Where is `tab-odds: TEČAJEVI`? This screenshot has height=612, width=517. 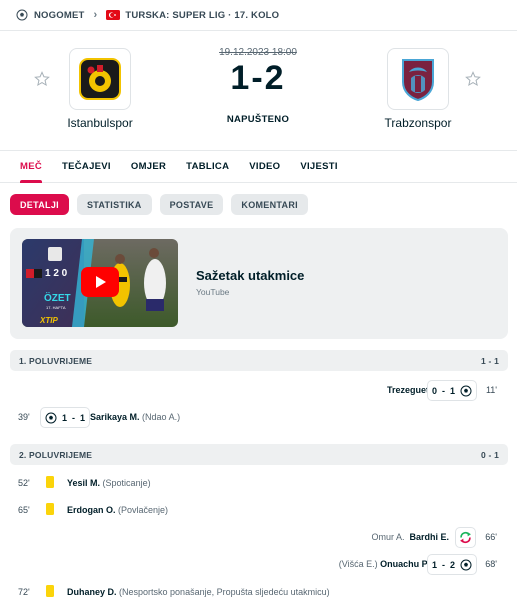 tab-odds: TEČAJEVI is located at coordinates (86, 166).